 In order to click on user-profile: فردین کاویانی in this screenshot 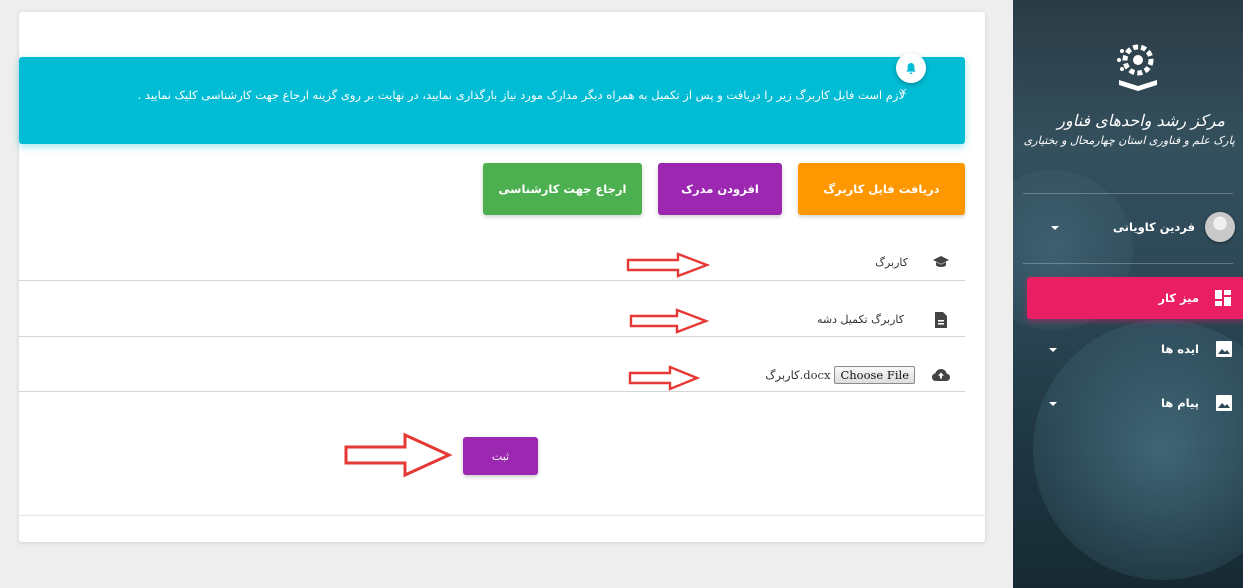, I will do `click(1128, 227)`.